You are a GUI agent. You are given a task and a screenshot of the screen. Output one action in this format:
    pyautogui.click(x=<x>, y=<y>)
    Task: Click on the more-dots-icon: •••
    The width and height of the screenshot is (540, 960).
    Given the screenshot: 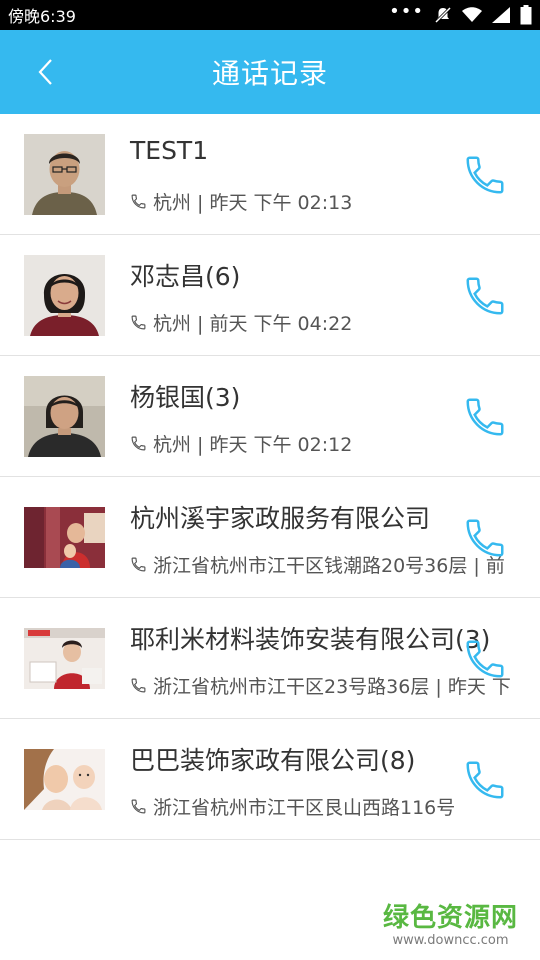 What is the action you would take?
    pyautogui.click(x=406, y=11)
    